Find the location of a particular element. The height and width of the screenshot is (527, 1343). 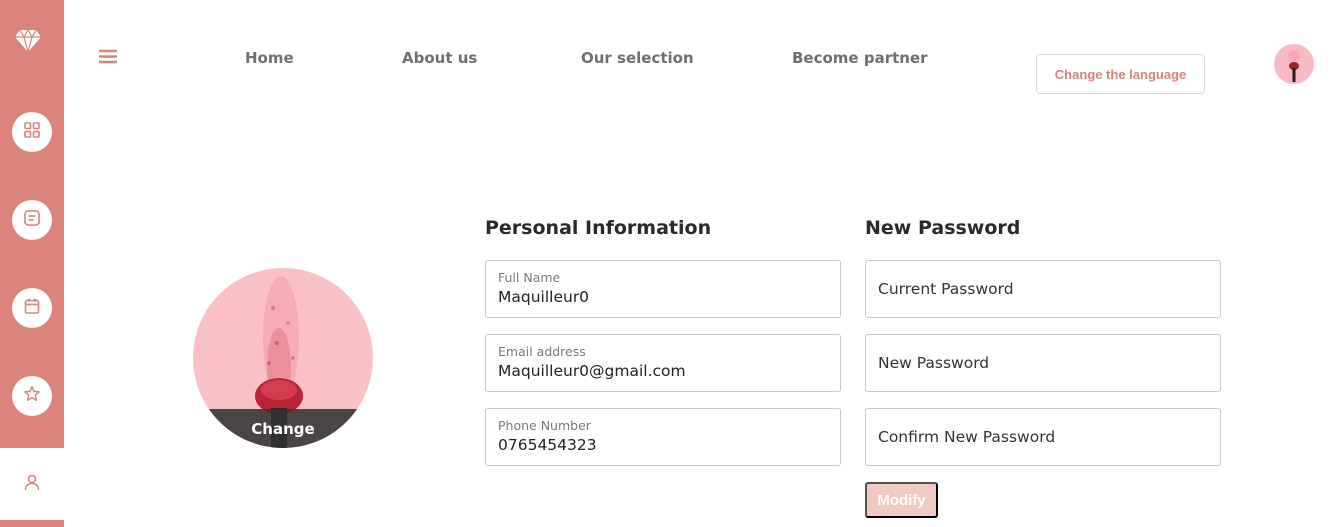

avatar is located at coordinates (1294, 64).